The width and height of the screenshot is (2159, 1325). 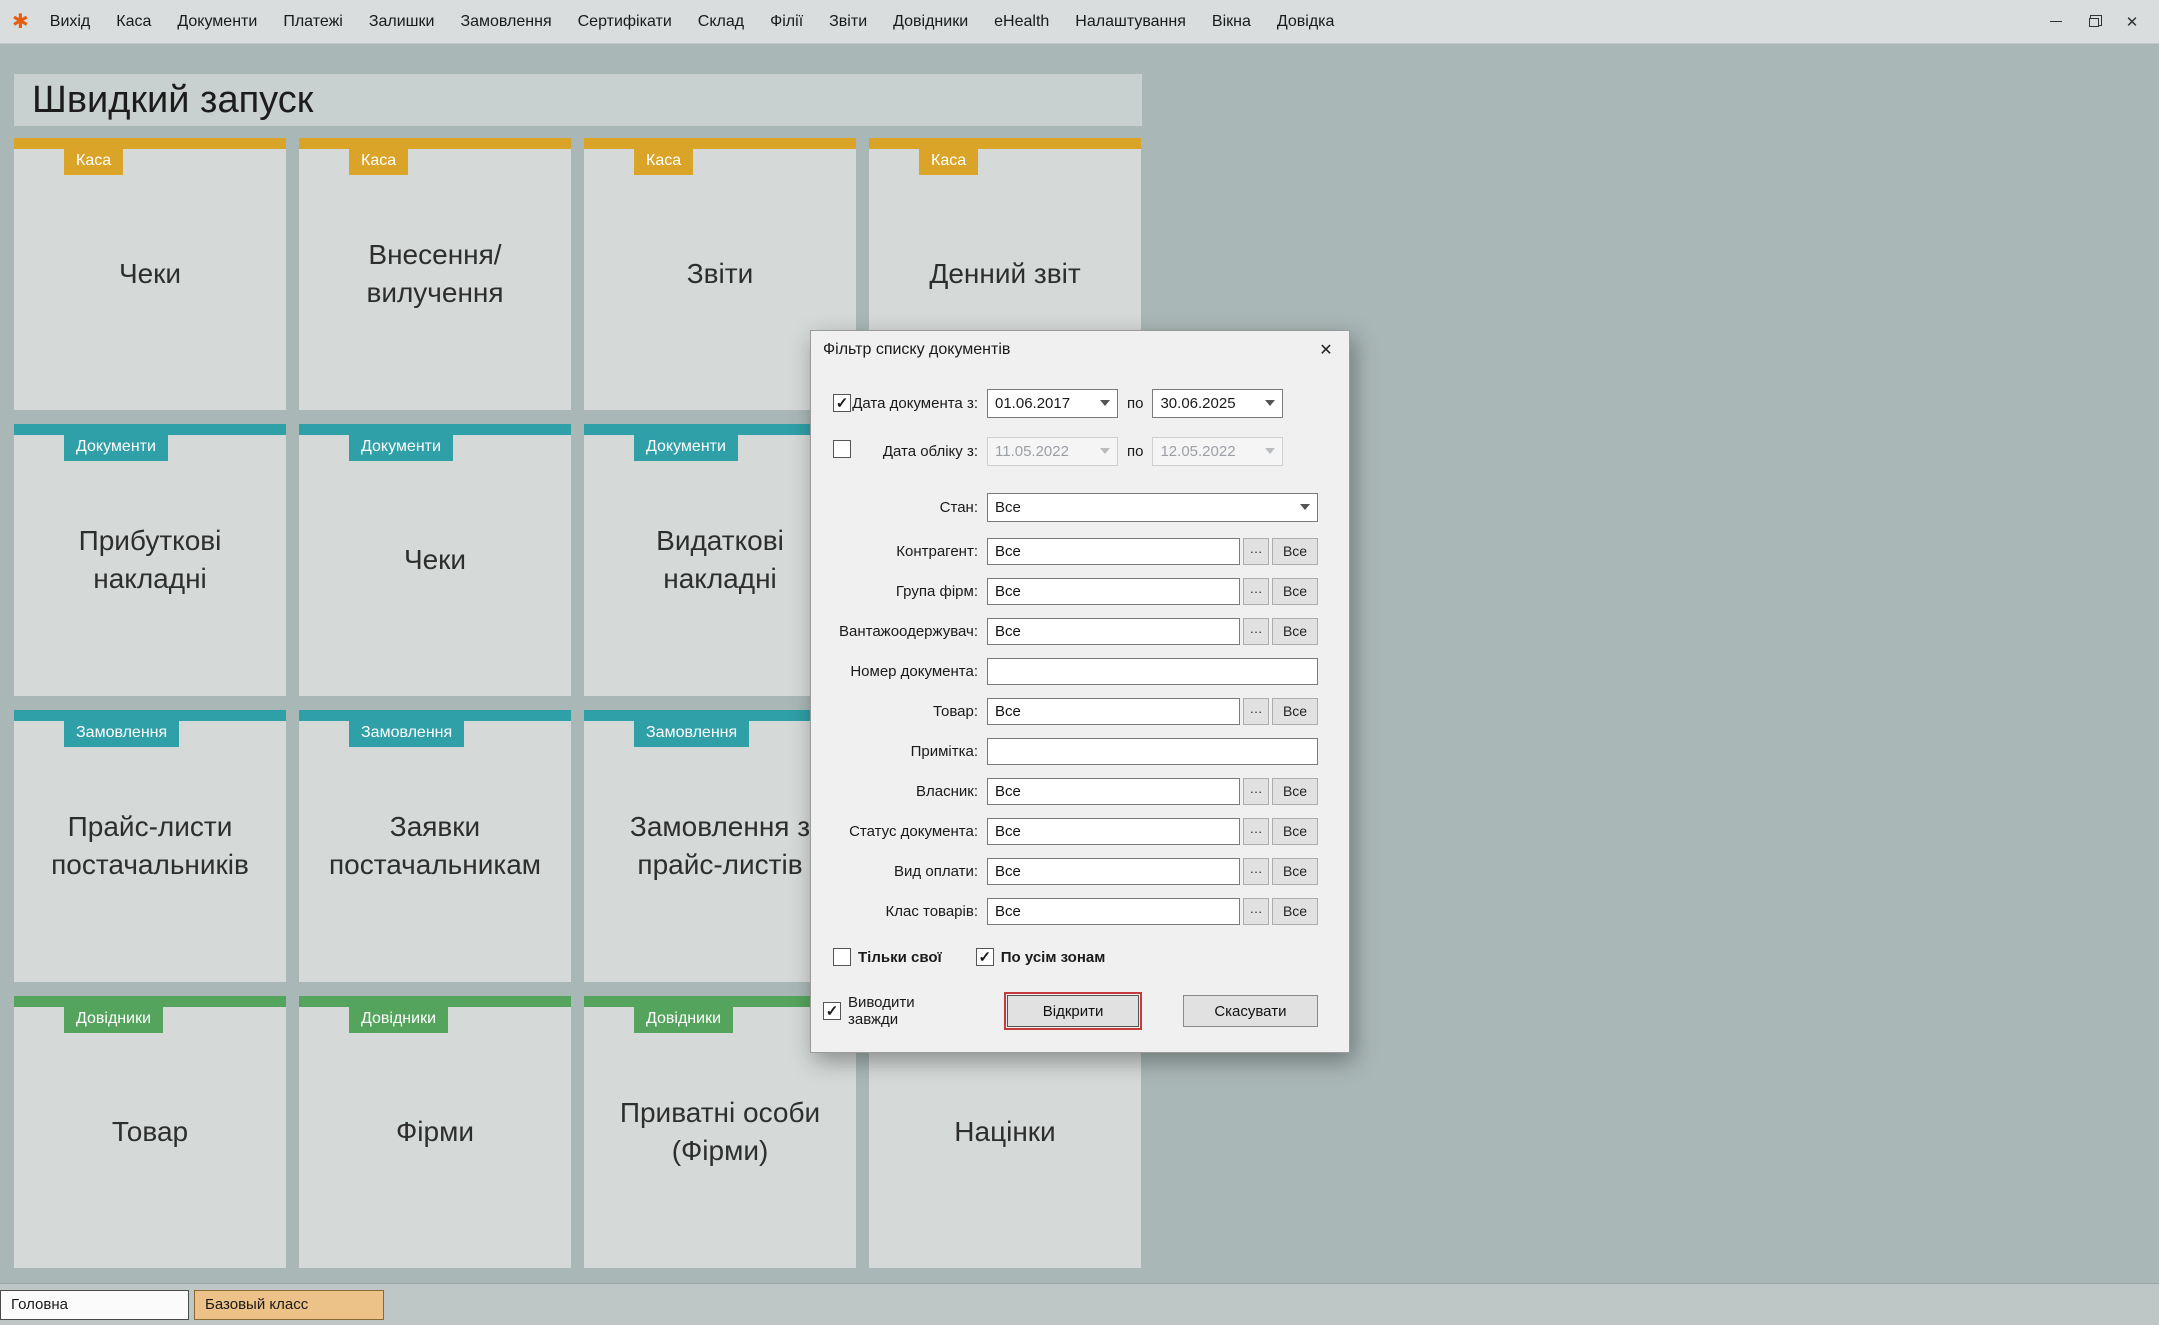 I want to click on menu-zamovlennya: Замовлення, so click(x=505, y=22).